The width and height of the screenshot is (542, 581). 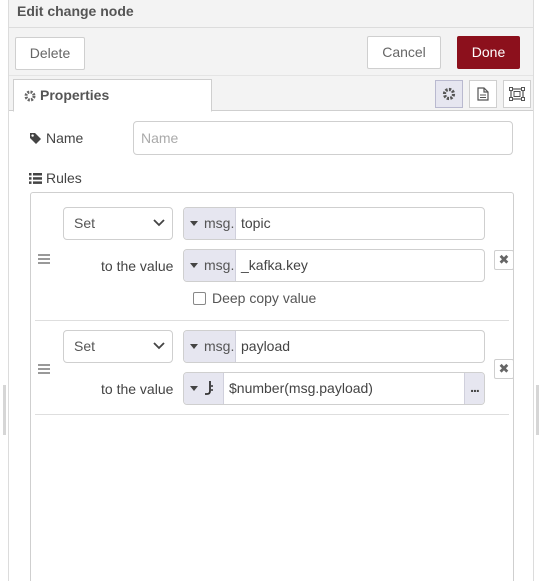 What do you see at coordinates (264, 298) in the screenshot?
I see `deep-copy-label: Deep copy value` at bounding box center [264, 298].